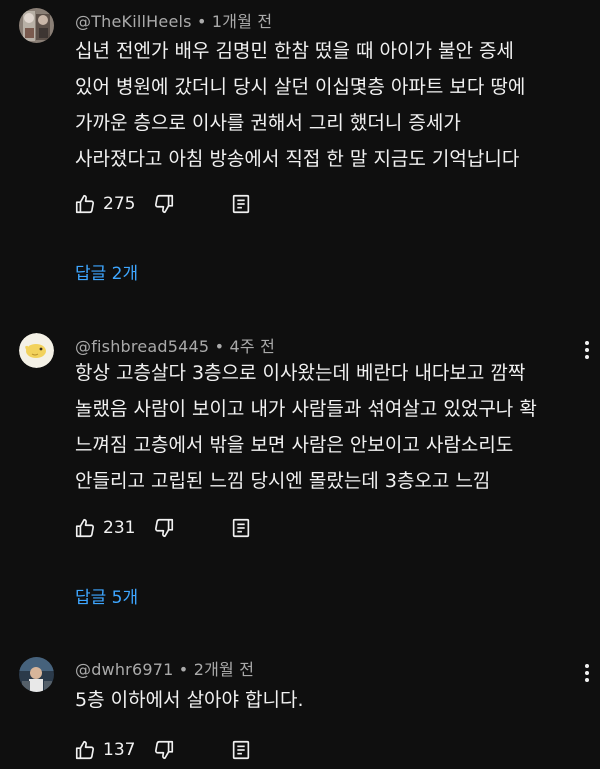  I want to click on comment-text-line: 5층 이하에서 살아야 합니다., so click(189, 700).